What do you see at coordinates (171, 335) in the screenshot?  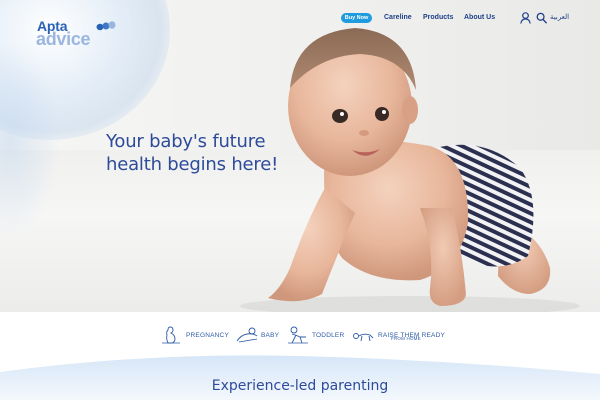 I see `pregnancy-icon` at bounding box center [171, 335].